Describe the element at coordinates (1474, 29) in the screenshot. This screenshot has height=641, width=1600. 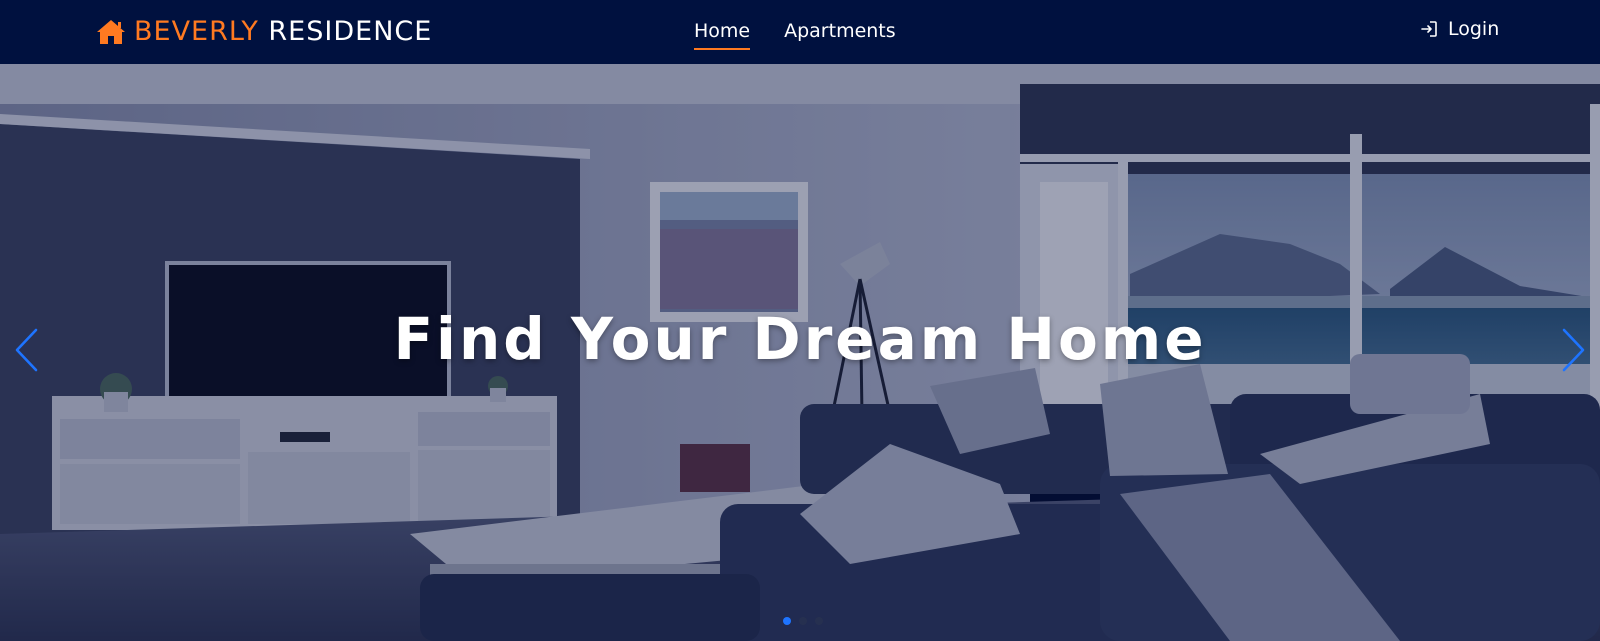
I see `login-label: Login` at that location.